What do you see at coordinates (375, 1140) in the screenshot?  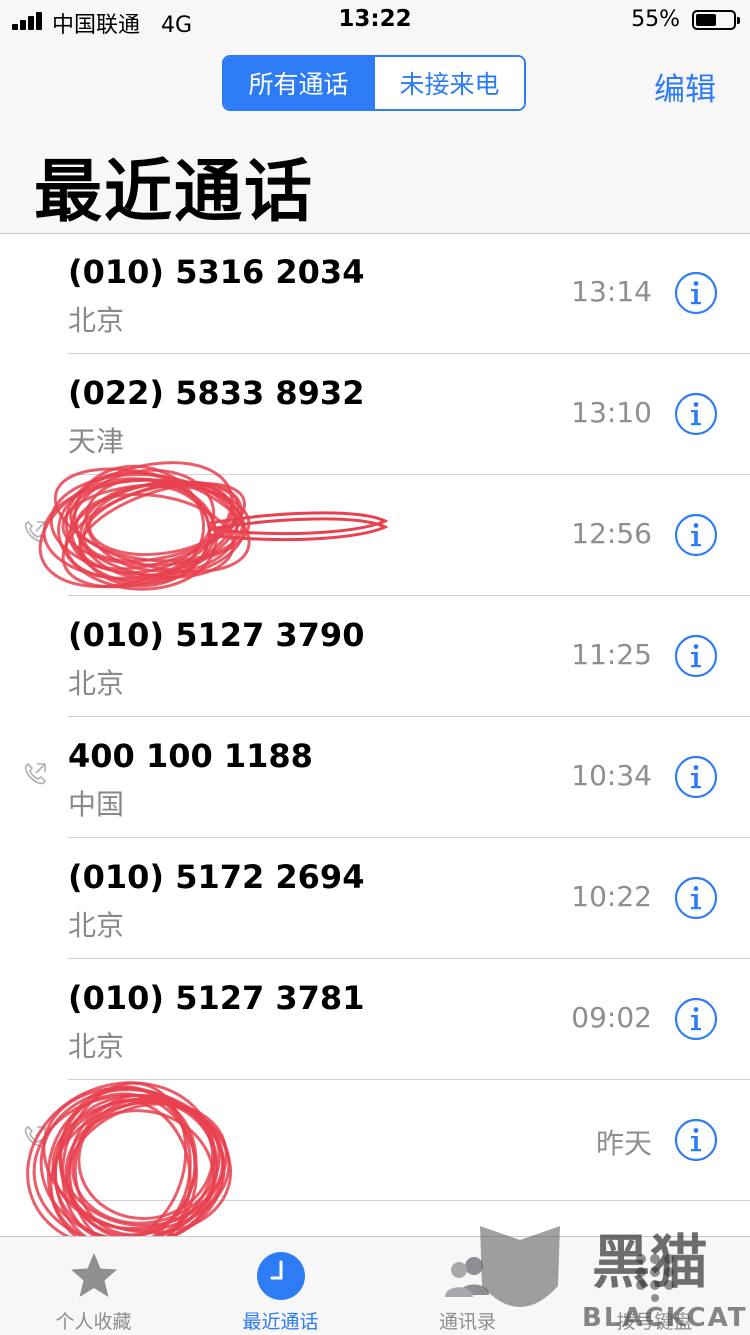 I see `call-row: 昨天` at bounding box center [375, 1140].